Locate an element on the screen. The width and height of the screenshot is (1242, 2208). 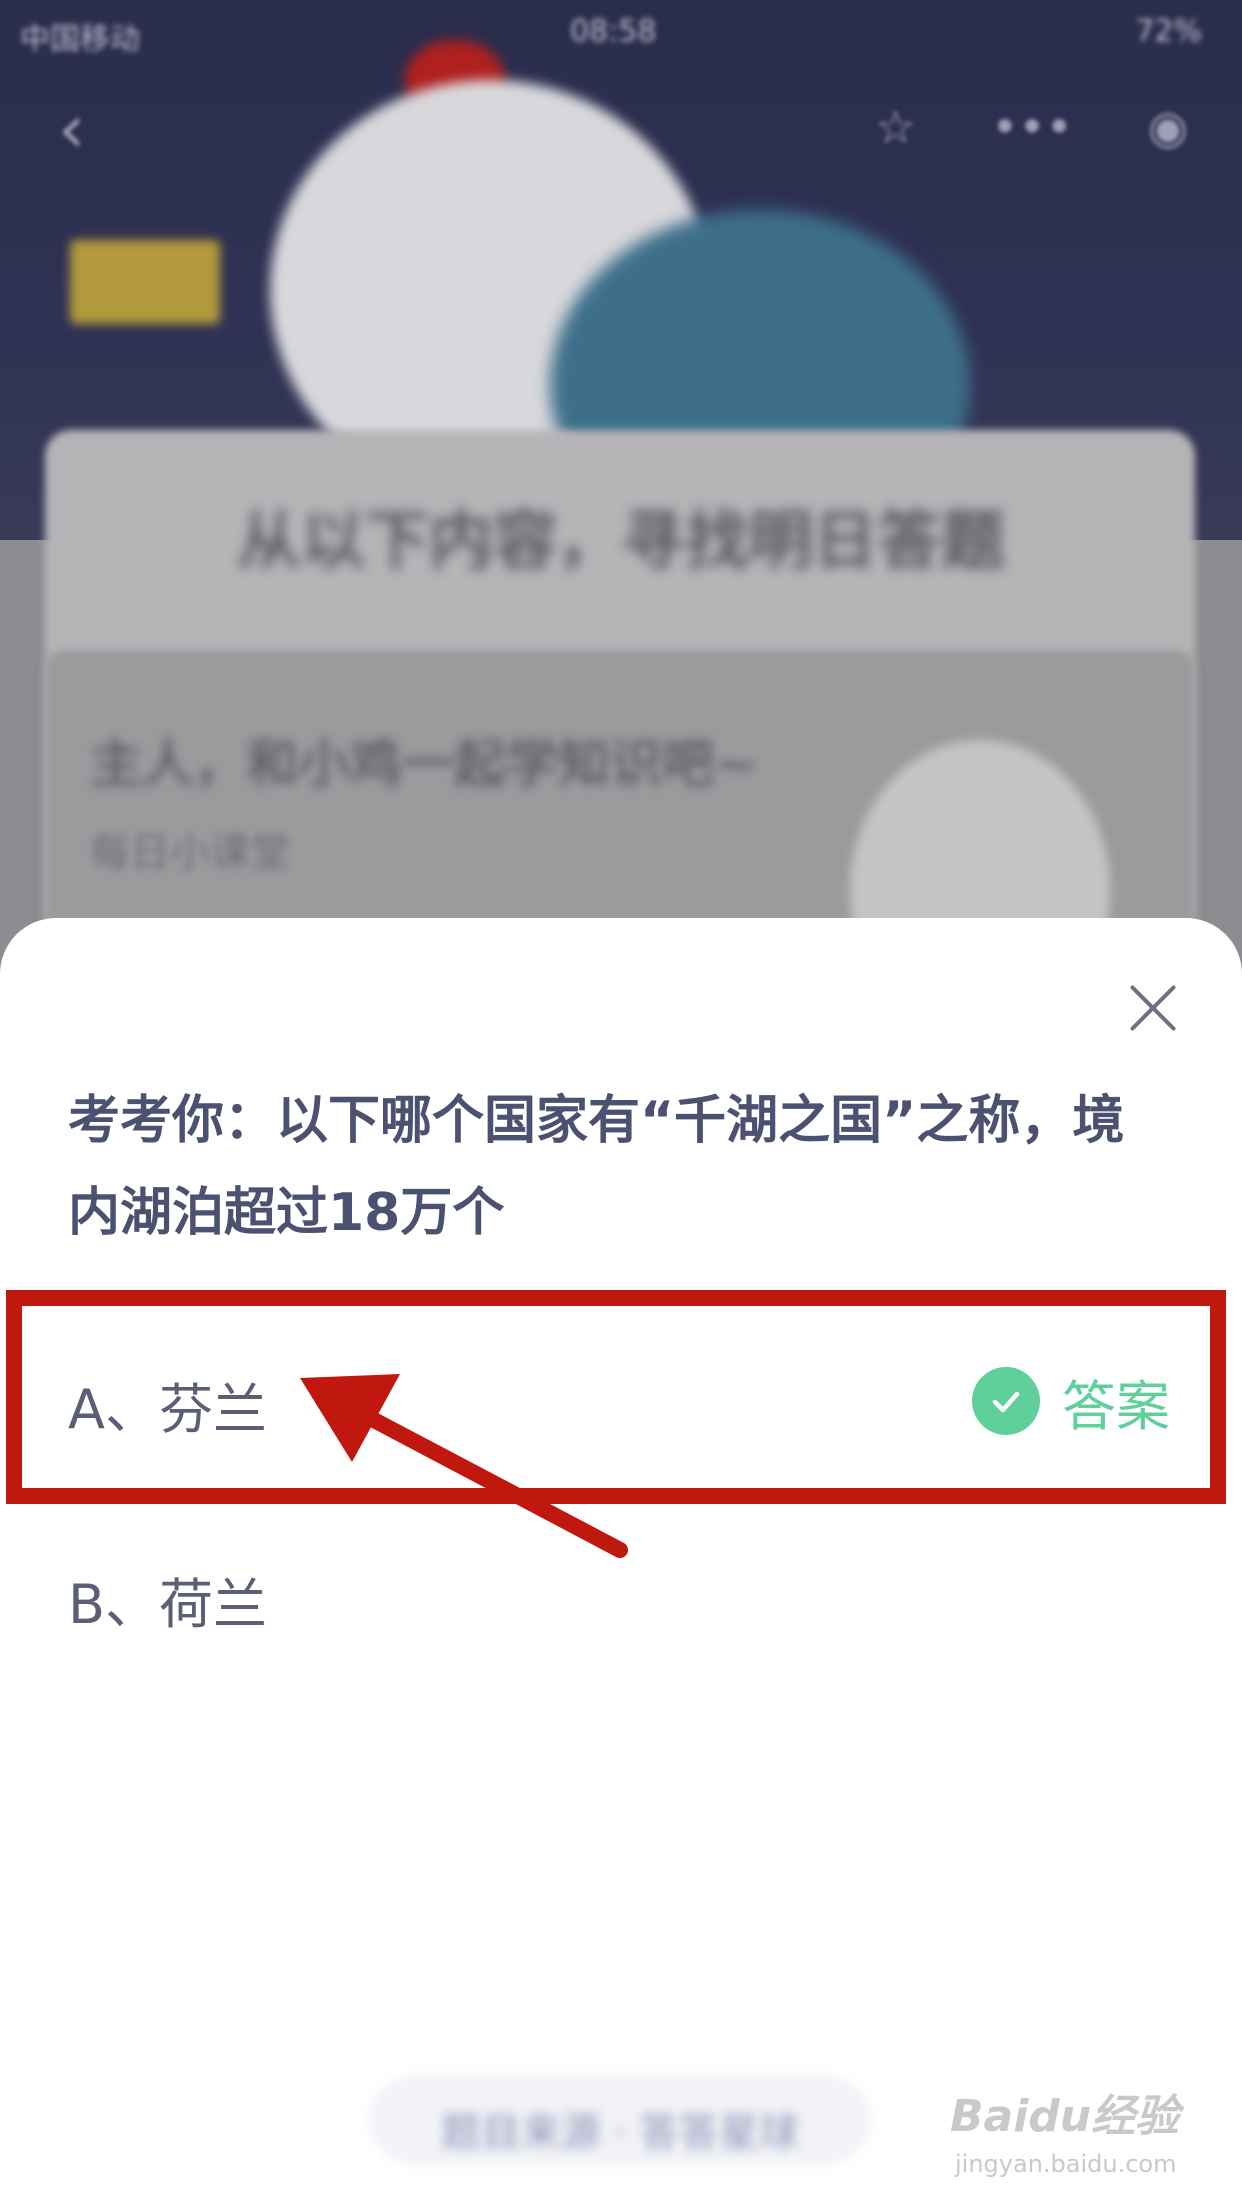
baidu-watermark: Baidu经验 is located at coordinates (1065, 2116).